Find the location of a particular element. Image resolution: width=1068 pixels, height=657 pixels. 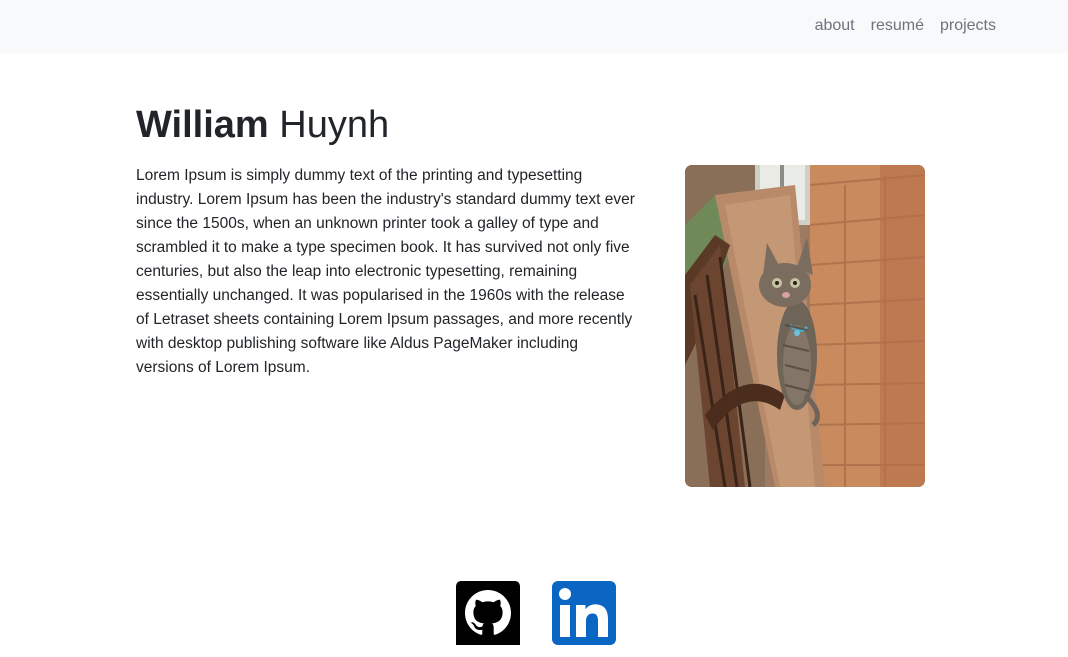

nav-link-resume: resumé is located at coordinates (897, 26).